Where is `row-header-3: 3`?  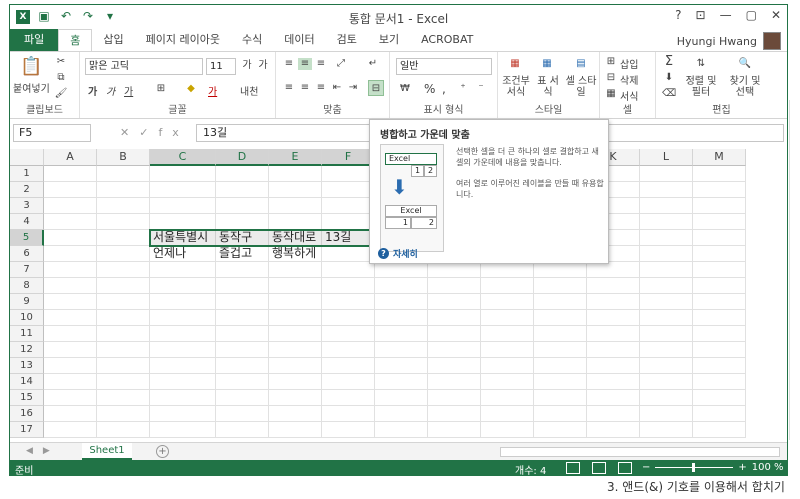 row-header-3: 3 is located at coordinates (27, 206).